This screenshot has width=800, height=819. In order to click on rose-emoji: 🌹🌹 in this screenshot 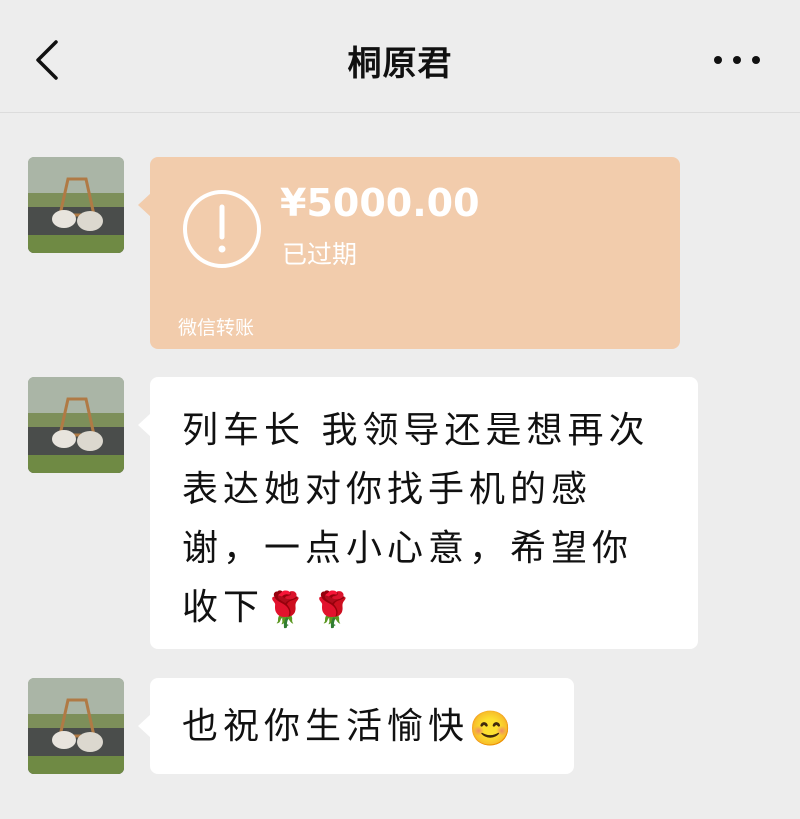, I will do `click(311, 609)`.